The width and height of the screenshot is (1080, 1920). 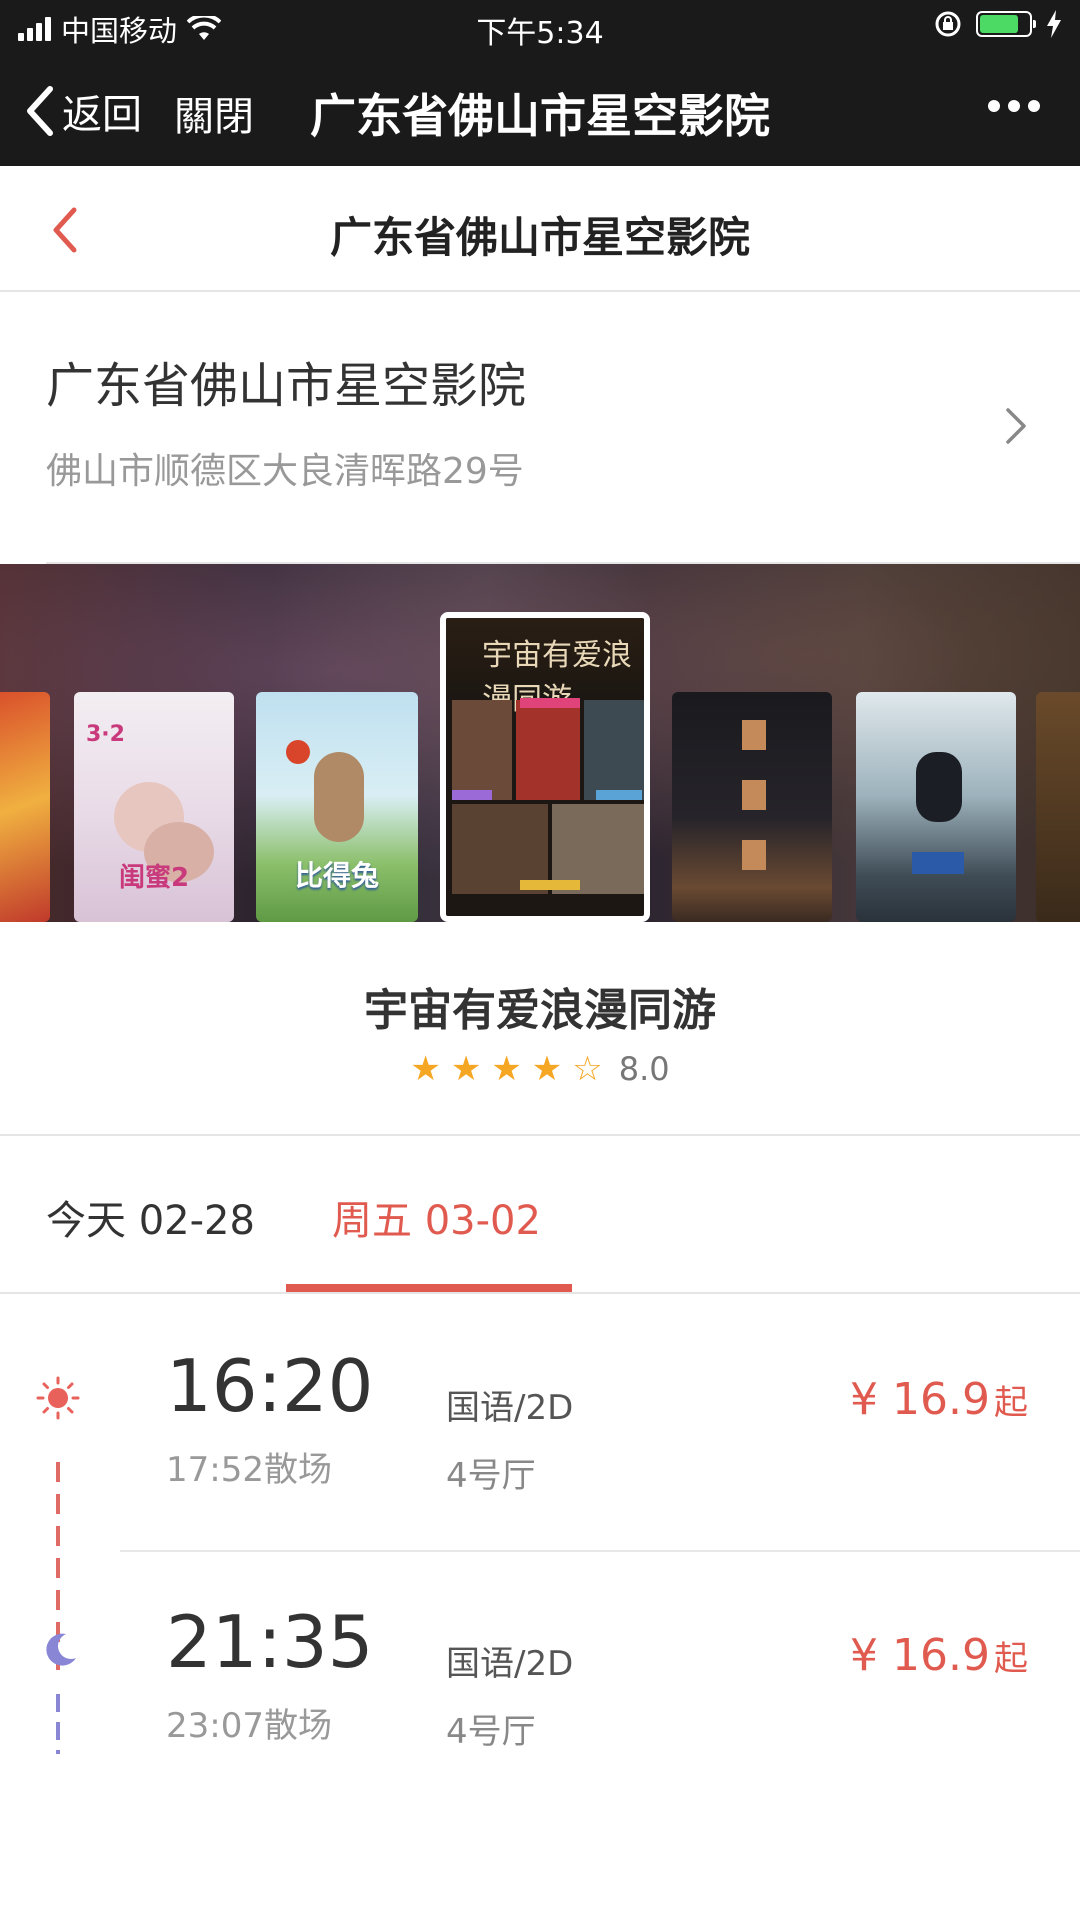 I want to click on wechat-nav-bar: 返回 關閉 广东省佛山市星空影院, so click(x=540, y=109).